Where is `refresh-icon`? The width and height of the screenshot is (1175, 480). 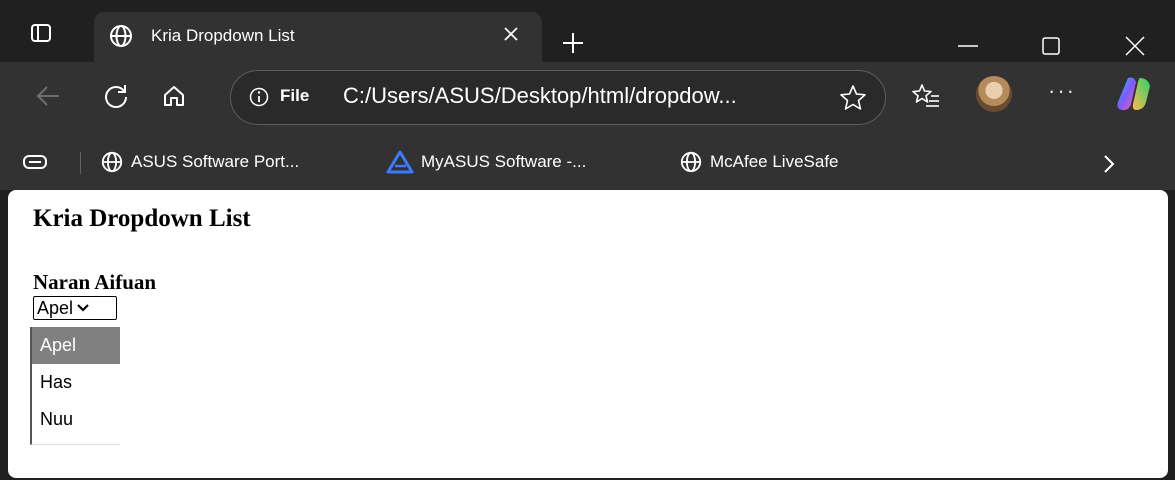 refresh-icon is located at coordinates (116, 96).